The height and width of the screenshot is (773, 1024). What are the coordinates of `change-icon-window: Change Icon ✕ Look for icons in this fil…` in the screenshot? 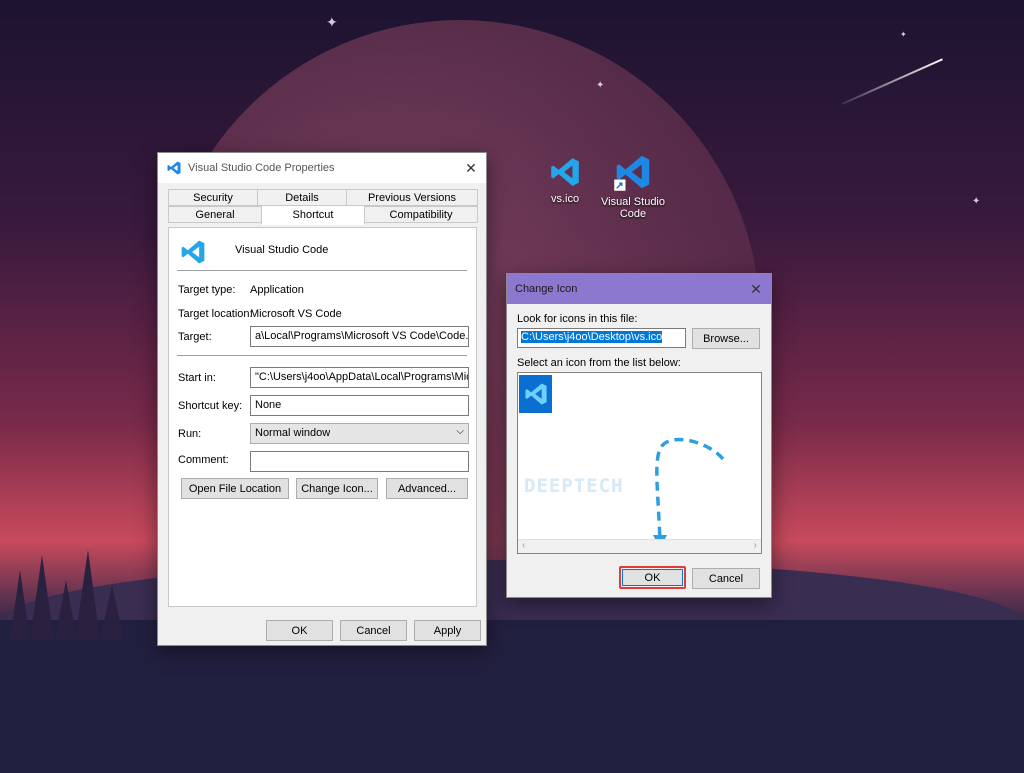 It's located at (639, 435).